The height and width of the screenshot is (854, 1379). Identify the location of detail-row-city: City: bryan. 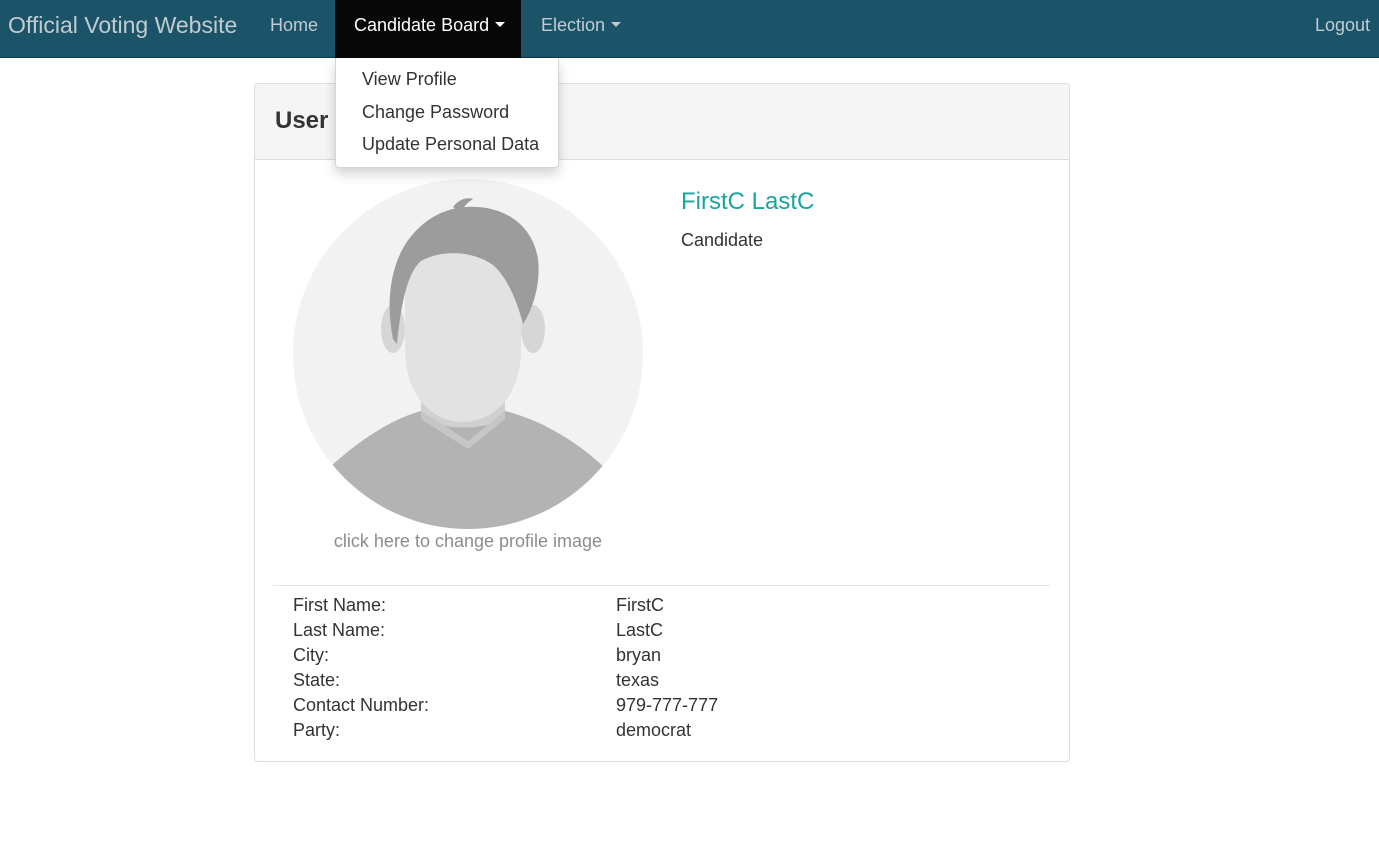
(663, 656).